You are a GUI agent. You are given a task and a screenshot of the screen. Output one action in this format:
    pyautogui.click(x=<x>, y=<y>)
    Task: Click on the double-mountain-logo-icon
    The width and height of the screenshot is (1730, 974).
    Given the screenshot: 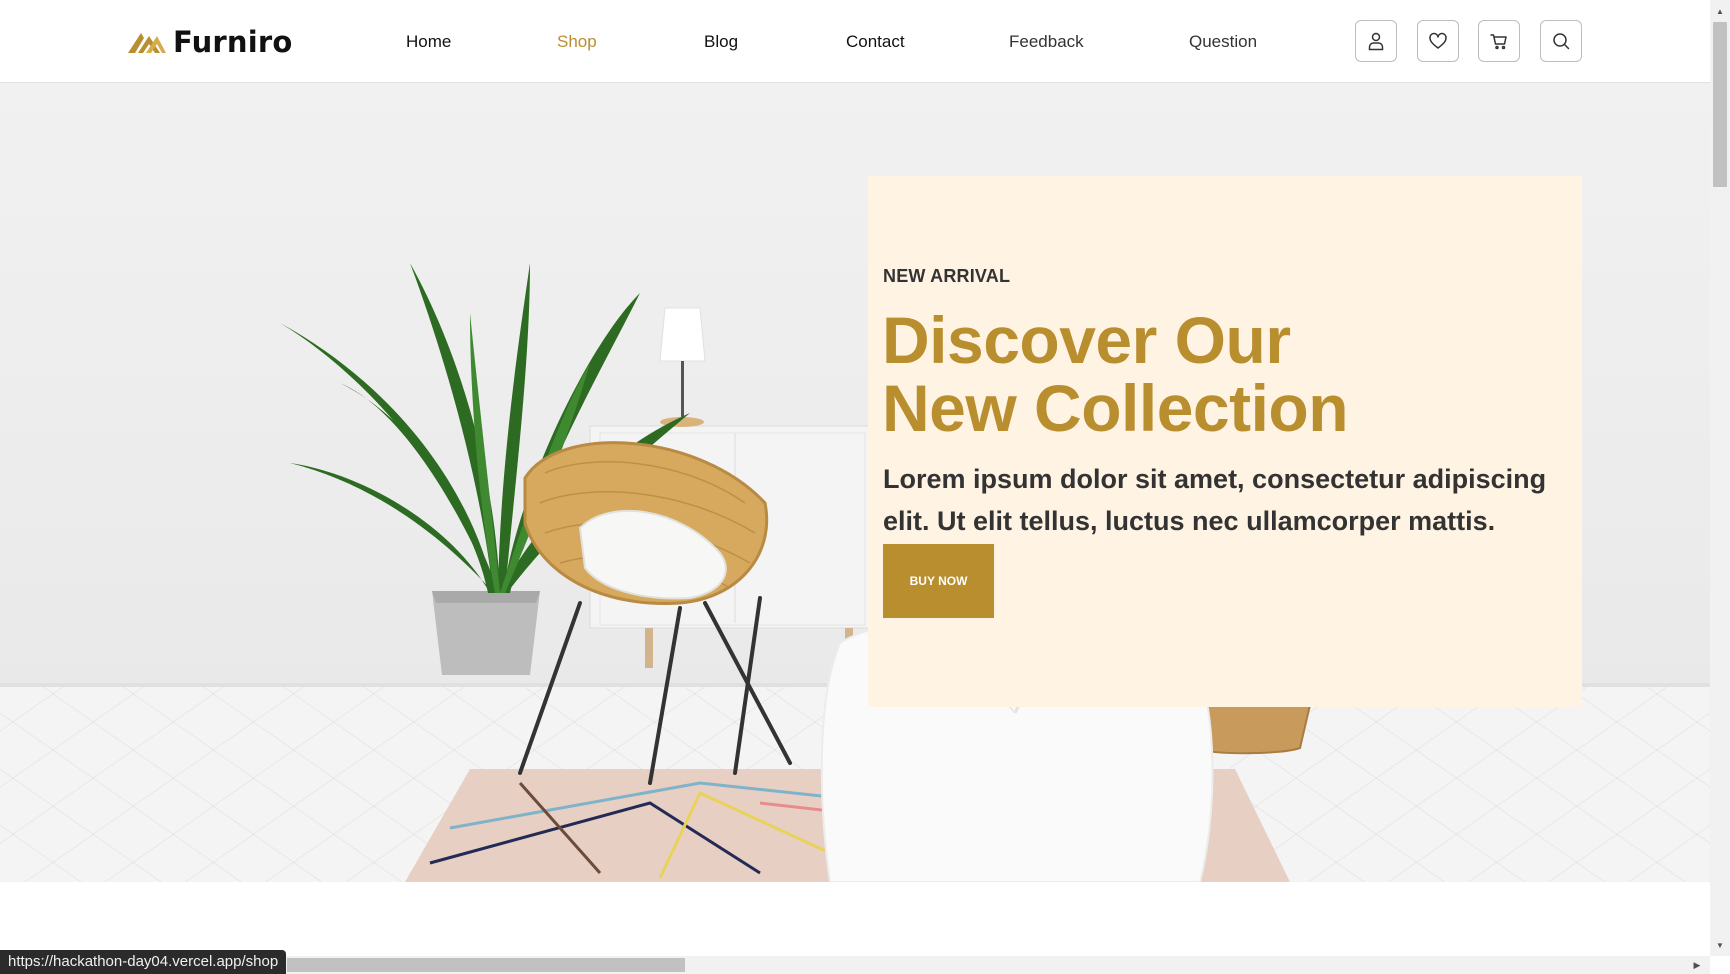 What is the action you would take?
    pyautogui.click(x=147, y=43)
    